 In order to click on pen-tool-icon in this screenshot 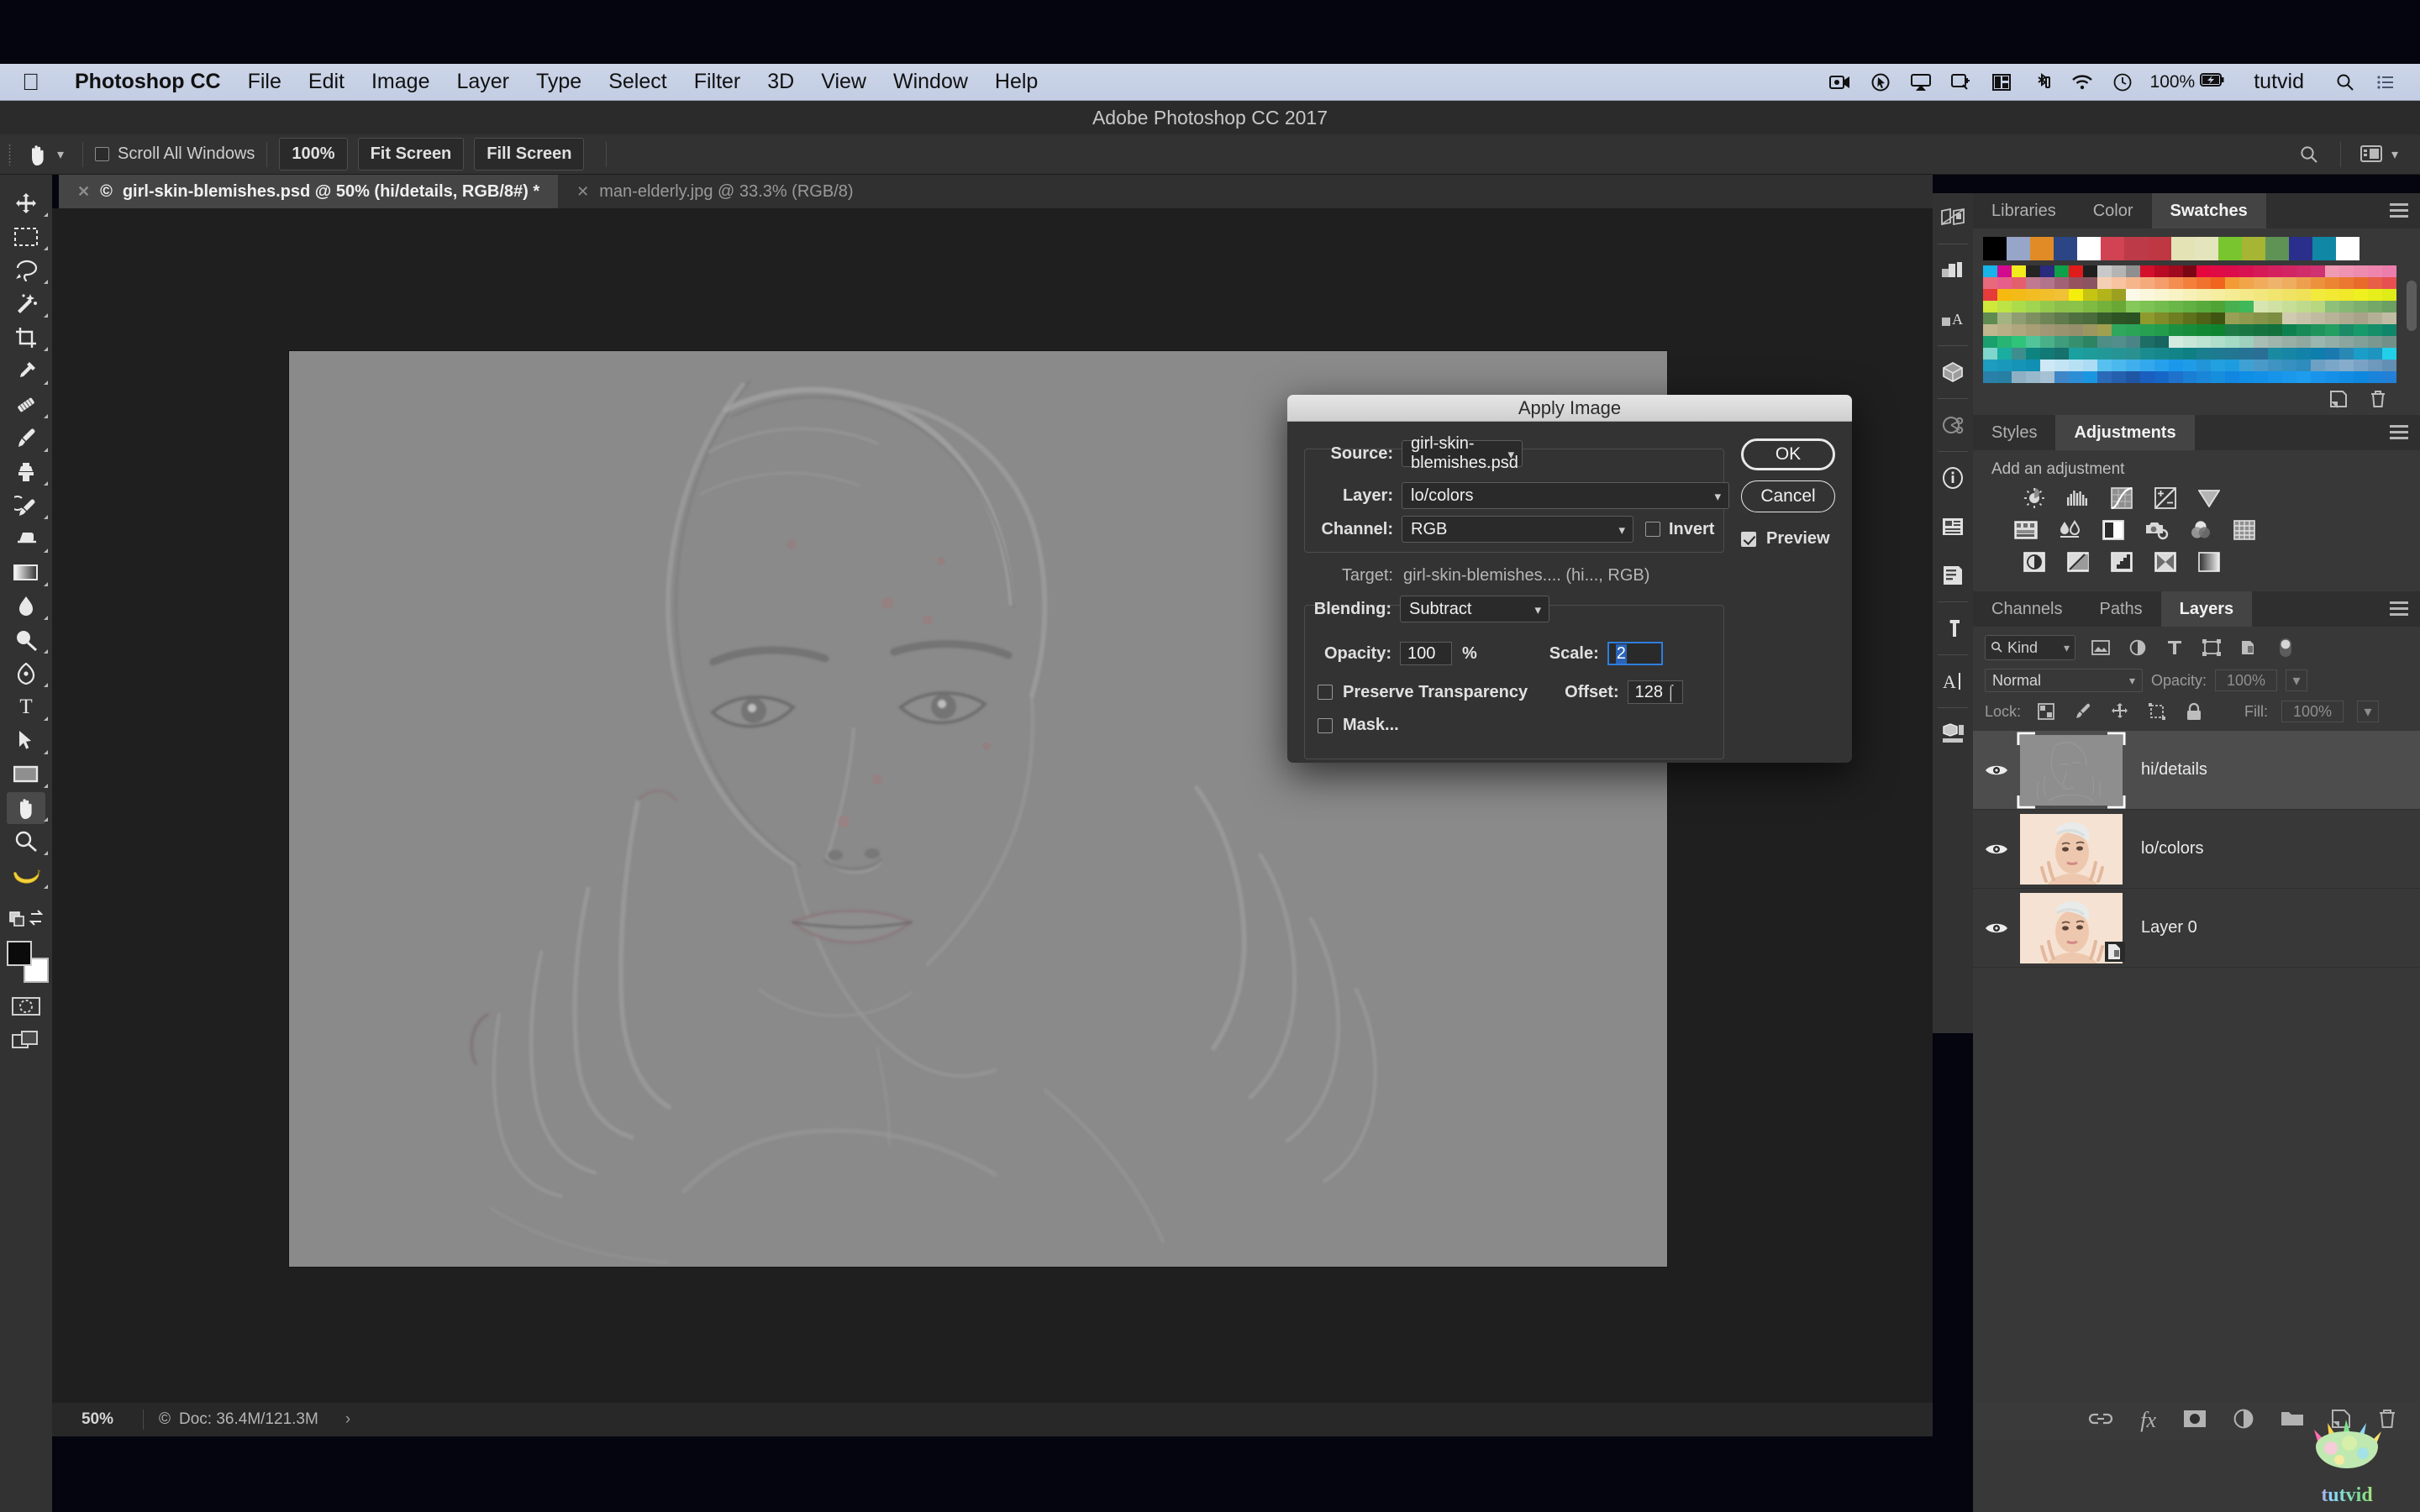, I will do `click(26, 673)`.